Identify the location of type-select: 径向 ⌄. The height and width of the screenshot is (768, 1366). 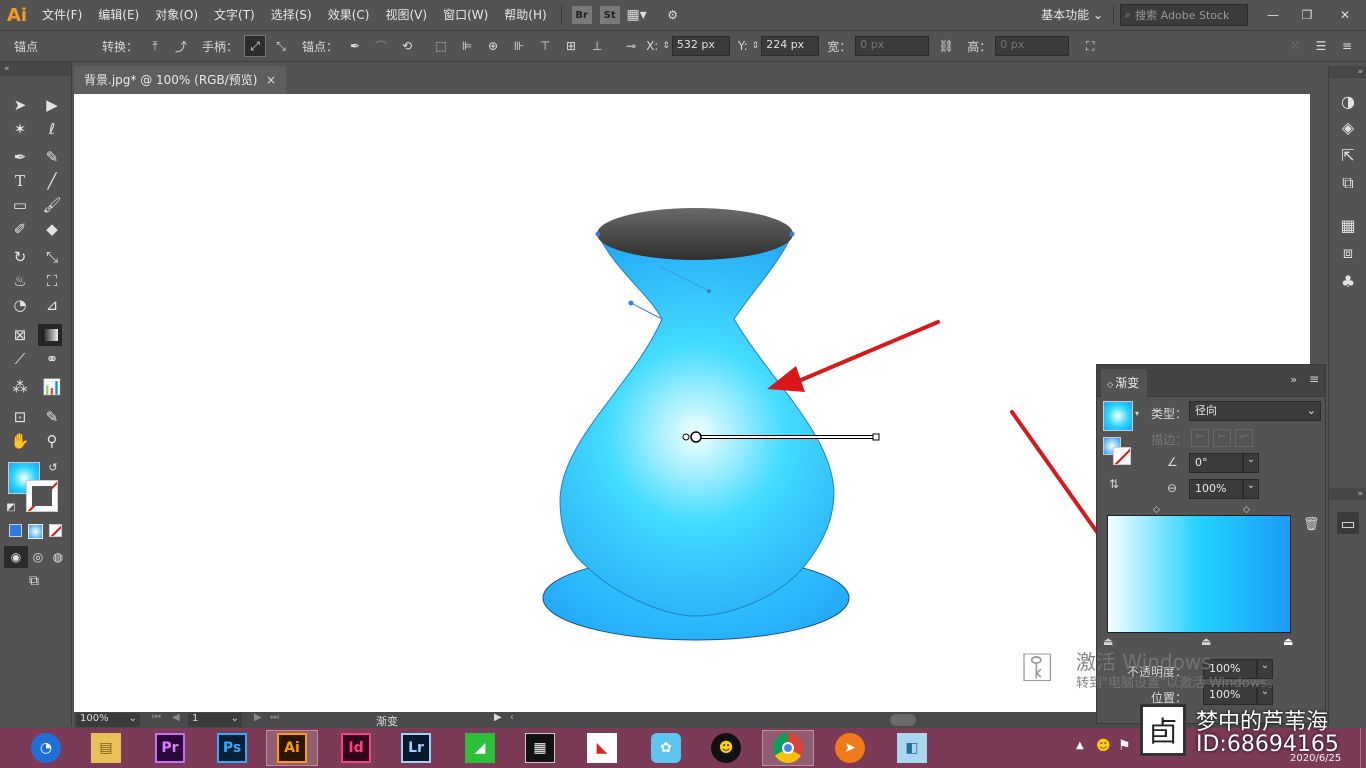
(1255, 411).